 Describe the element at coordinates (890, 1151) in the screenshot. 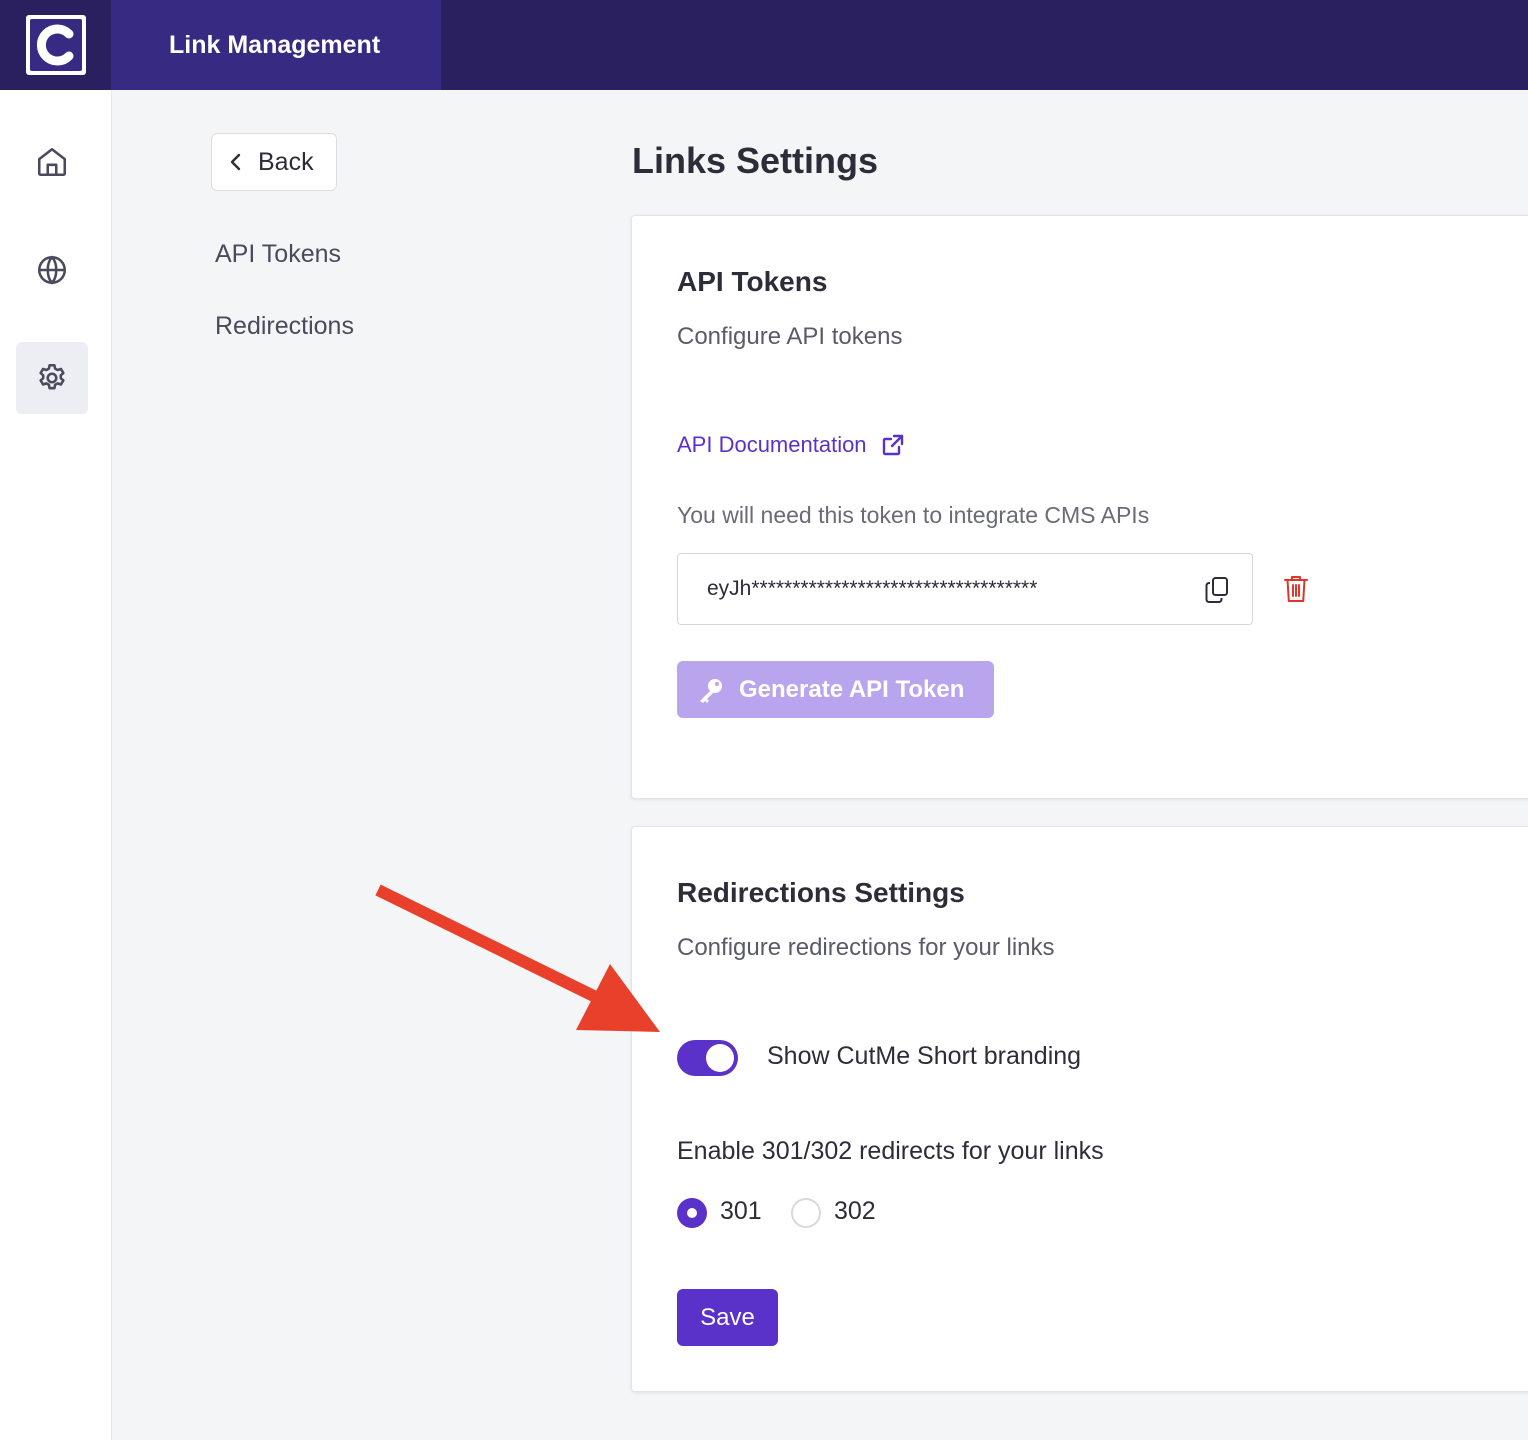

I see `redirect-type-label: Enable 301/302 redirects for your links` at that location.